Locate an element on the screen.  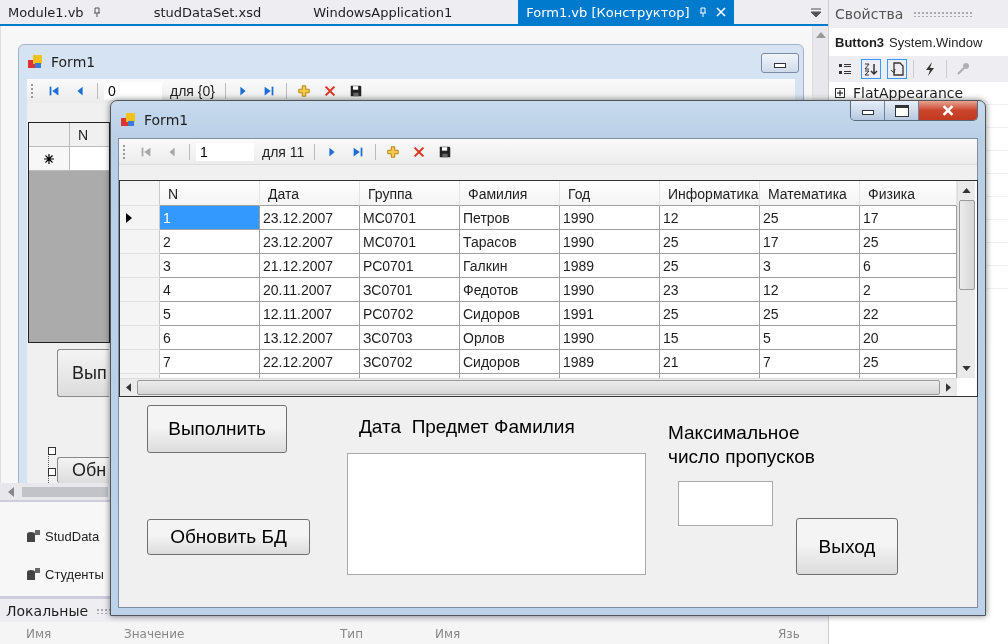
column-header: Информатика is located at coordinates (710, 193).